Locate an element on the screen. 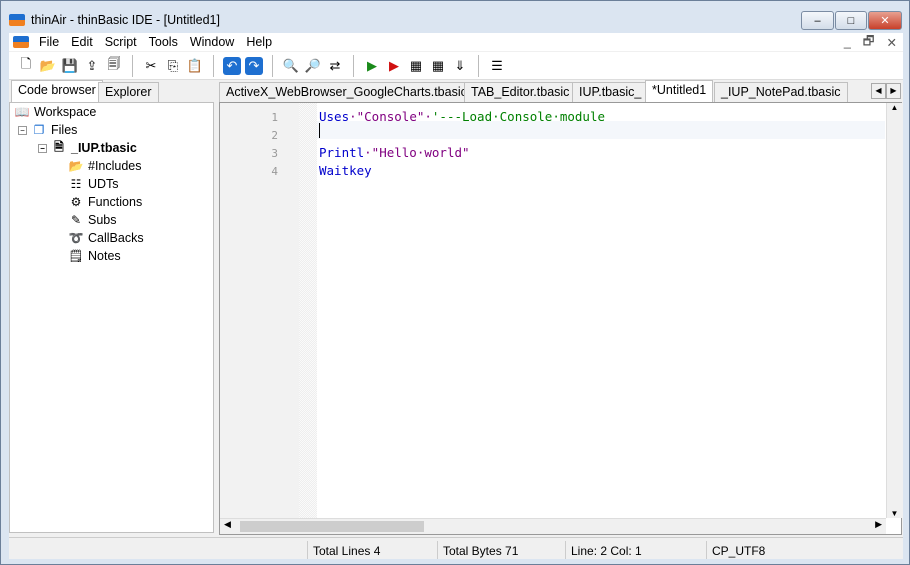 The image size is (910, 565). menu-script: Script is located at coordinates (121, 42).